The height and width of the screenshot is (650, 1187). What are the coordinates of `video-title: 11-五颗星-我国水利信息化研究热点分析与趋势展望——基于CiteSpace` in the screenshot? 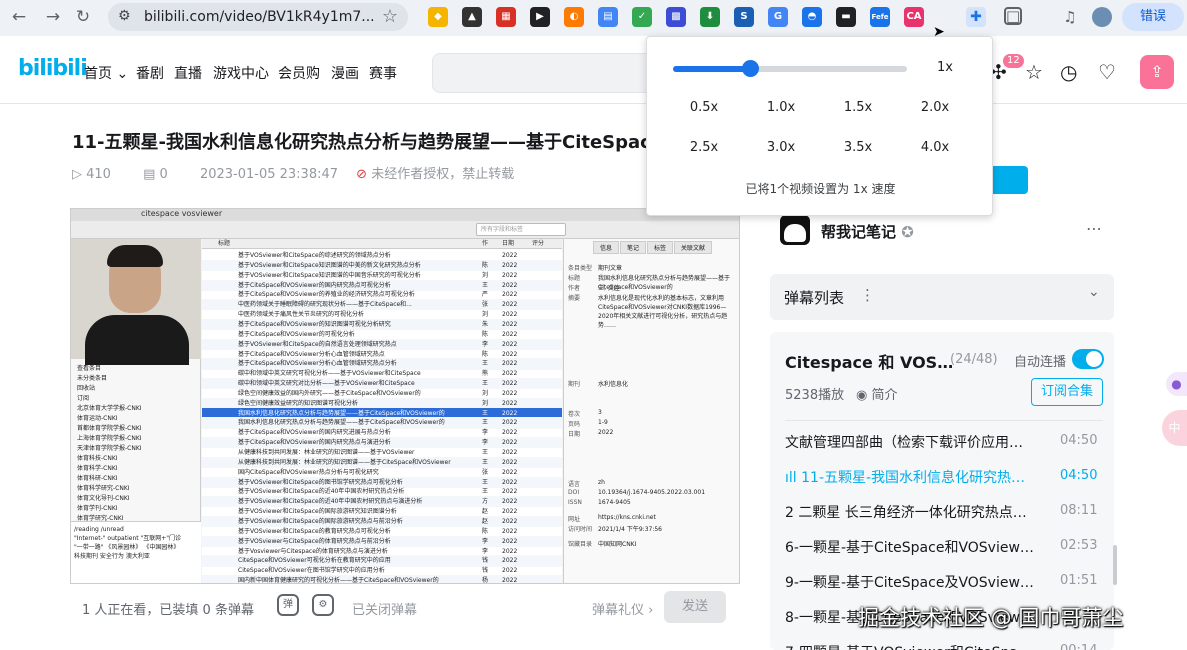 It's located at (362, 142).